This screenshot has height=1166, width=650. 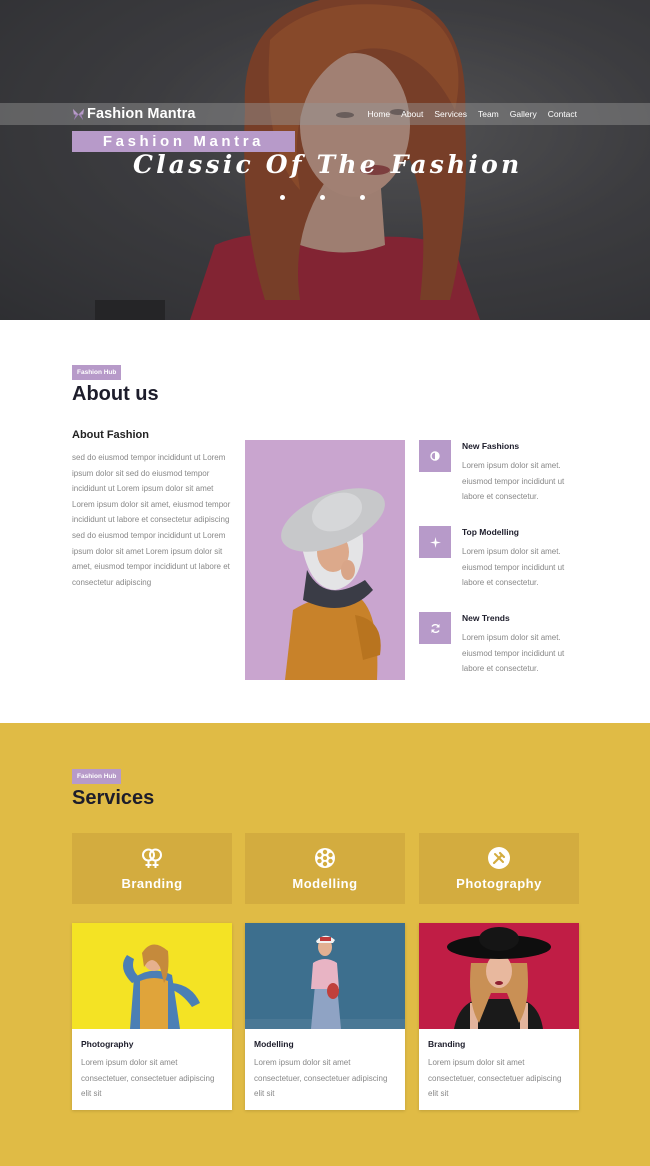 I want to click on sparkle-icon, so click(x=435, y=542).